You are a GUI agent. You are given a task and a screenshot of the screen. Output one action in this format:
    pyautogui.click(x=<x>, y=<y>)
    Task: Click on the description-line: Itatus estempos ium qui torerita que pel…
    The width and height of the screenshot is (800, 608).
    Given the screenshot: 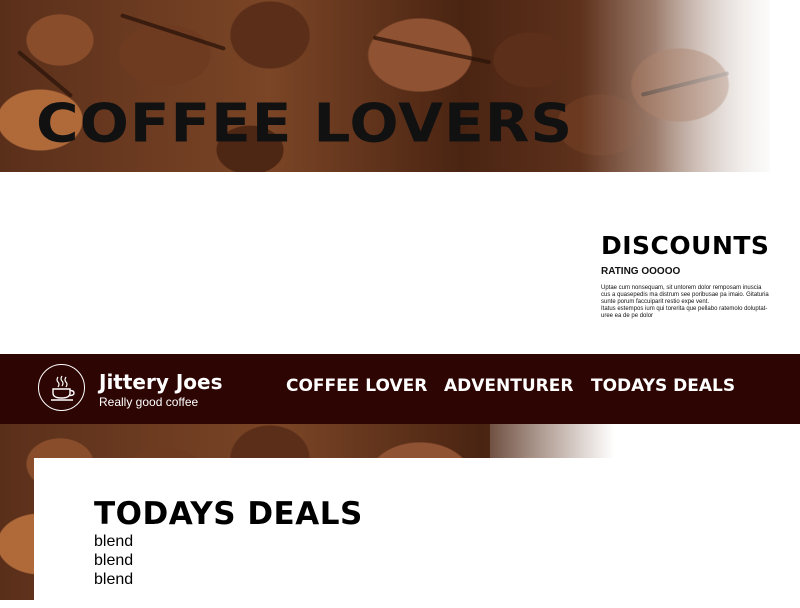 What is the action you would take?
    pyautogui.click(x=684, y=308)
    